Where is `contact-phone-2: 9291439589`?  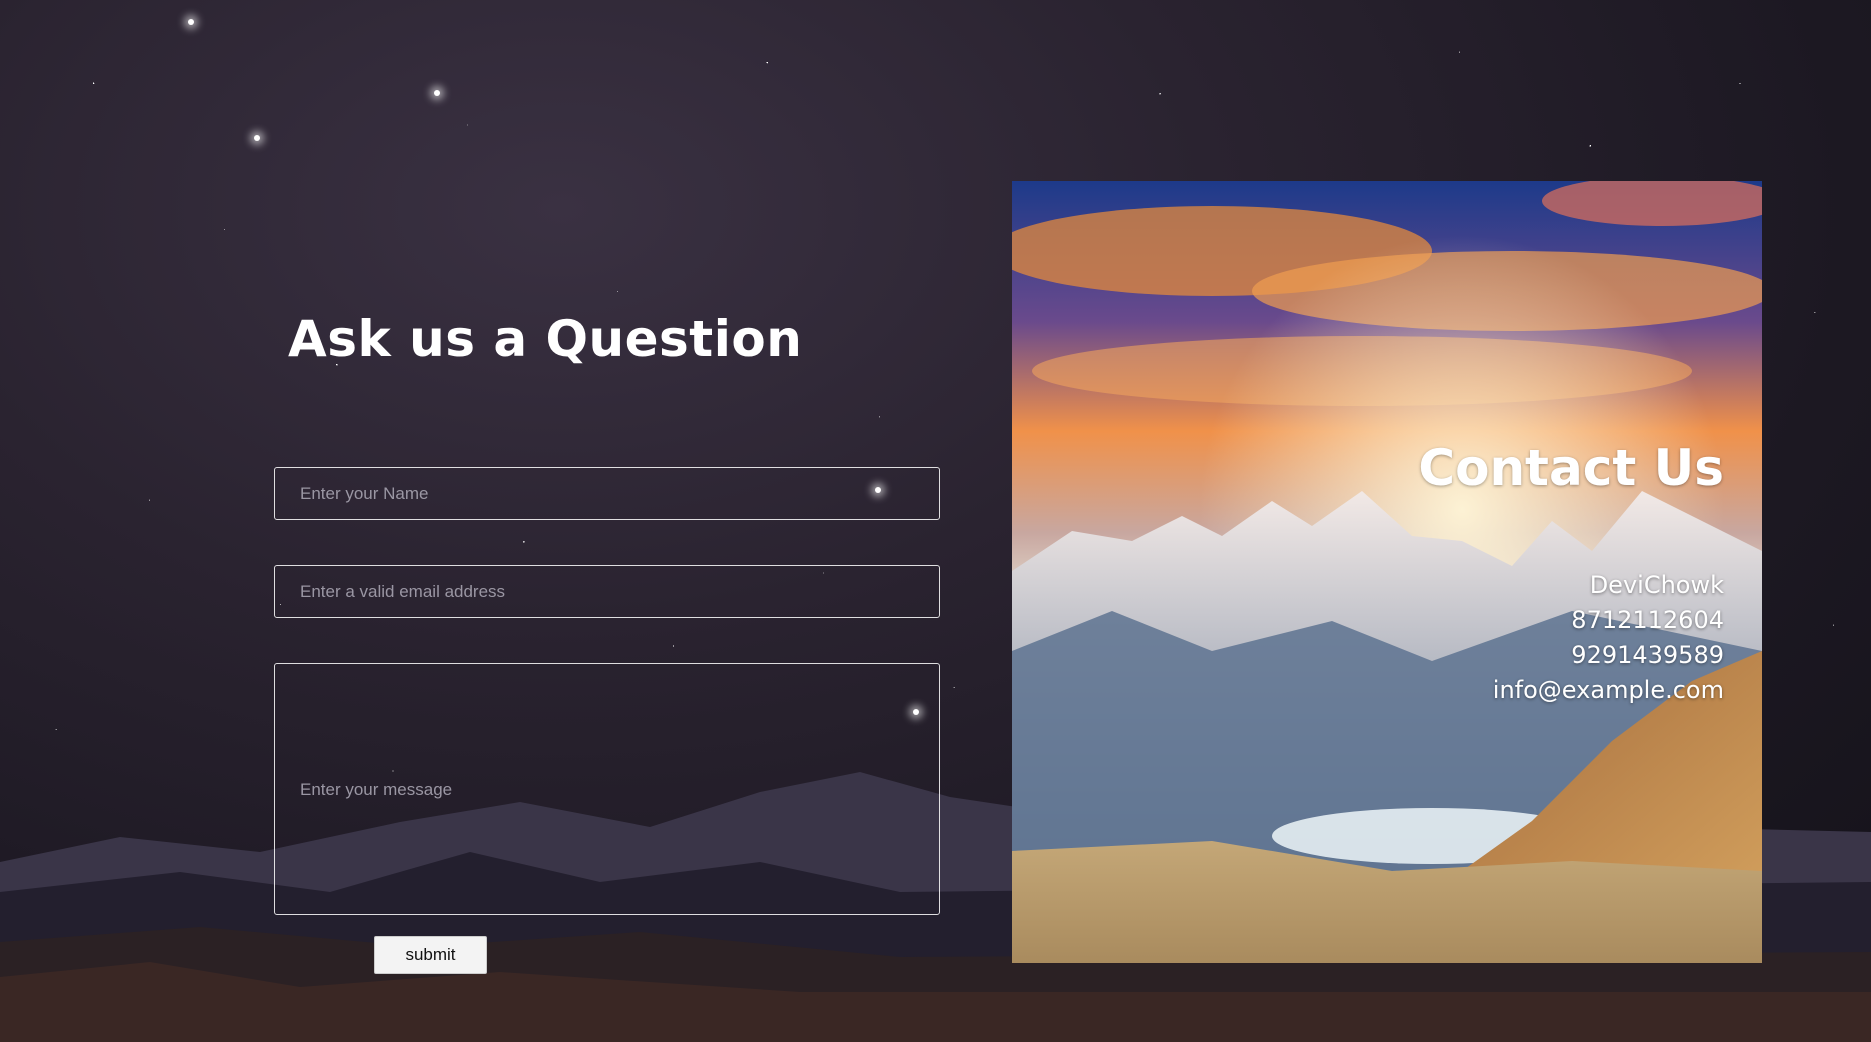 contact-phone-2: 9291439589 is located at coordinates (1647, 655).